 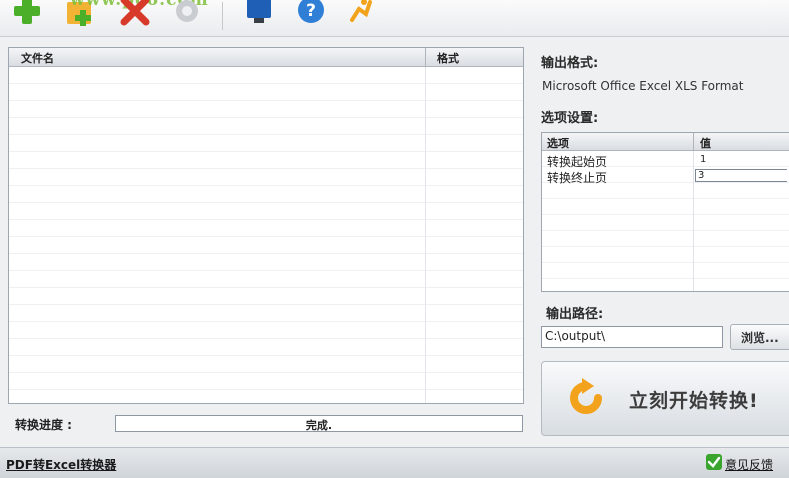 What do you see at coordinates (27, 14) in the screenshot?
I see `add-icon` at bounding box center [27, 14].